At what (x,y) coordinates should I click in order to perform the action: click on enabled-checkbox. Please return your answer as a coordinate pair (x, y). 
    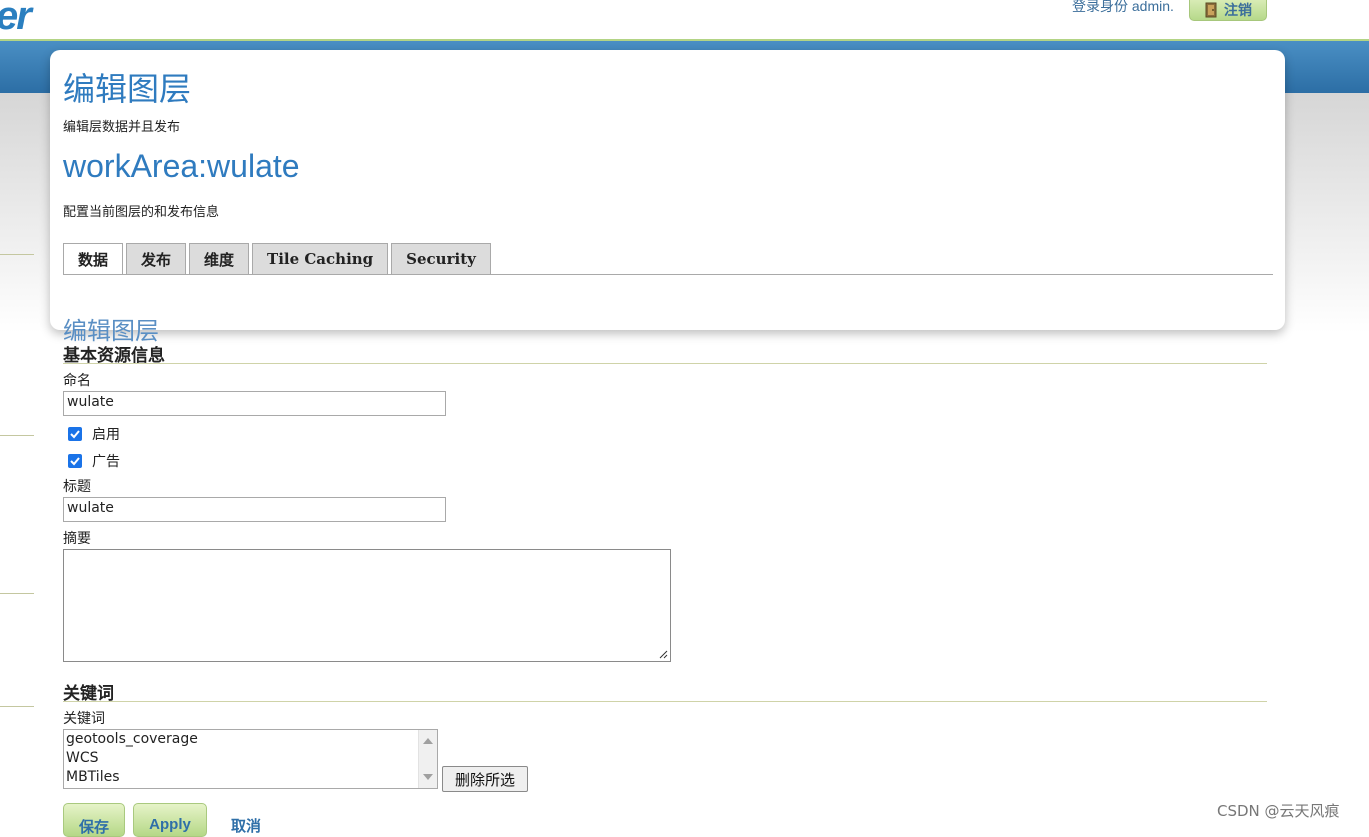
    Looking at the image, I should click on (75, 434).